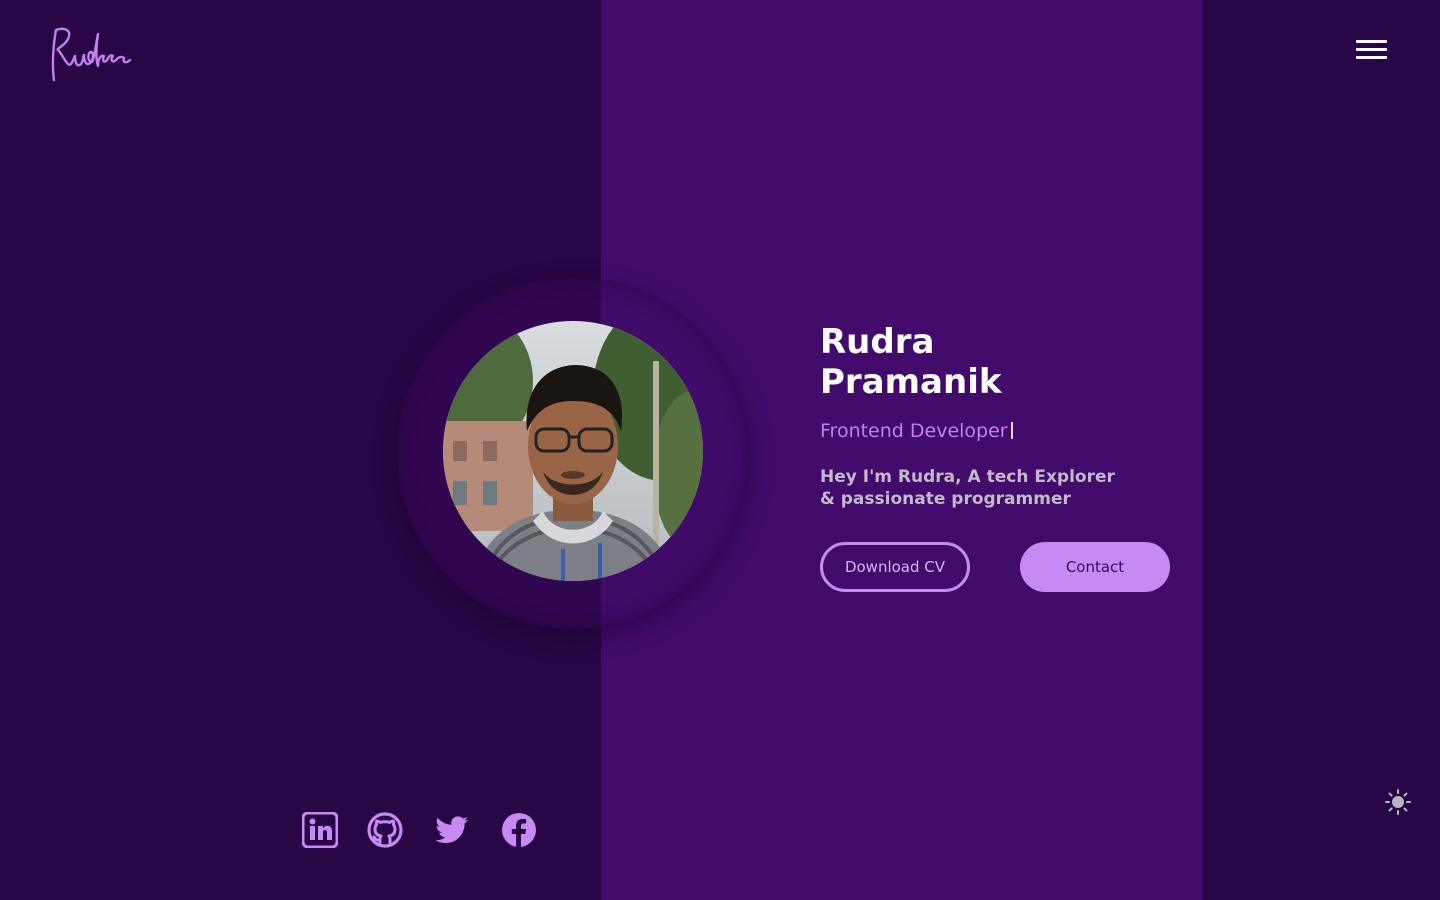 This screenshot has height=900, width=1440. Describe the element at coordinates (911, 382) in the screenshot. I see `name-last: Pramanik` at that location.